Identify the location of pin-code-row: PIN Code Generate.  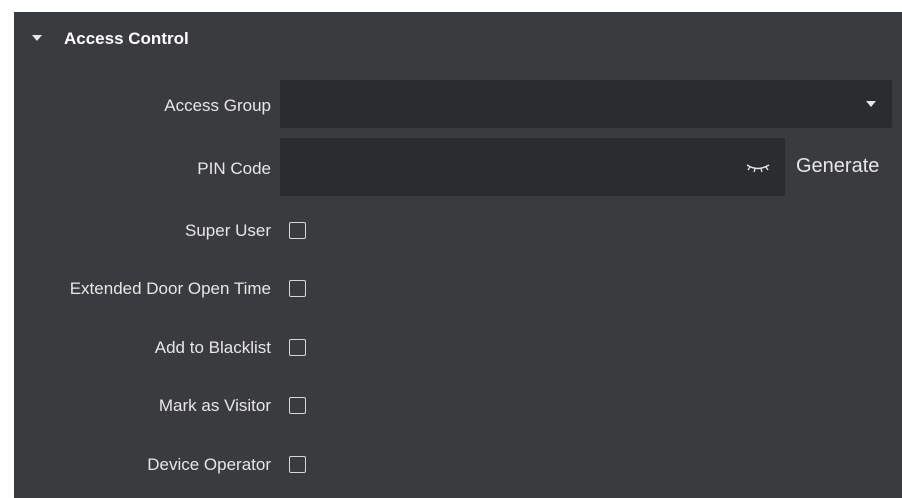
(458, 167).